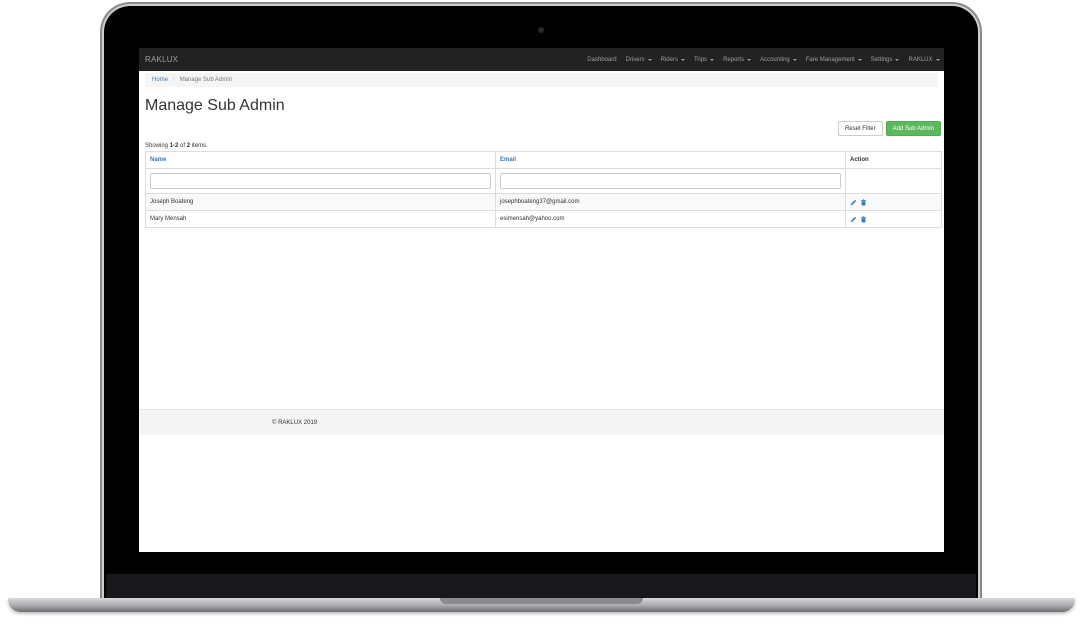  What do you see at coordinates (669, 59) in the screenshot?
I see `nav-item-label: Riders` at bounding box center [669, 59].